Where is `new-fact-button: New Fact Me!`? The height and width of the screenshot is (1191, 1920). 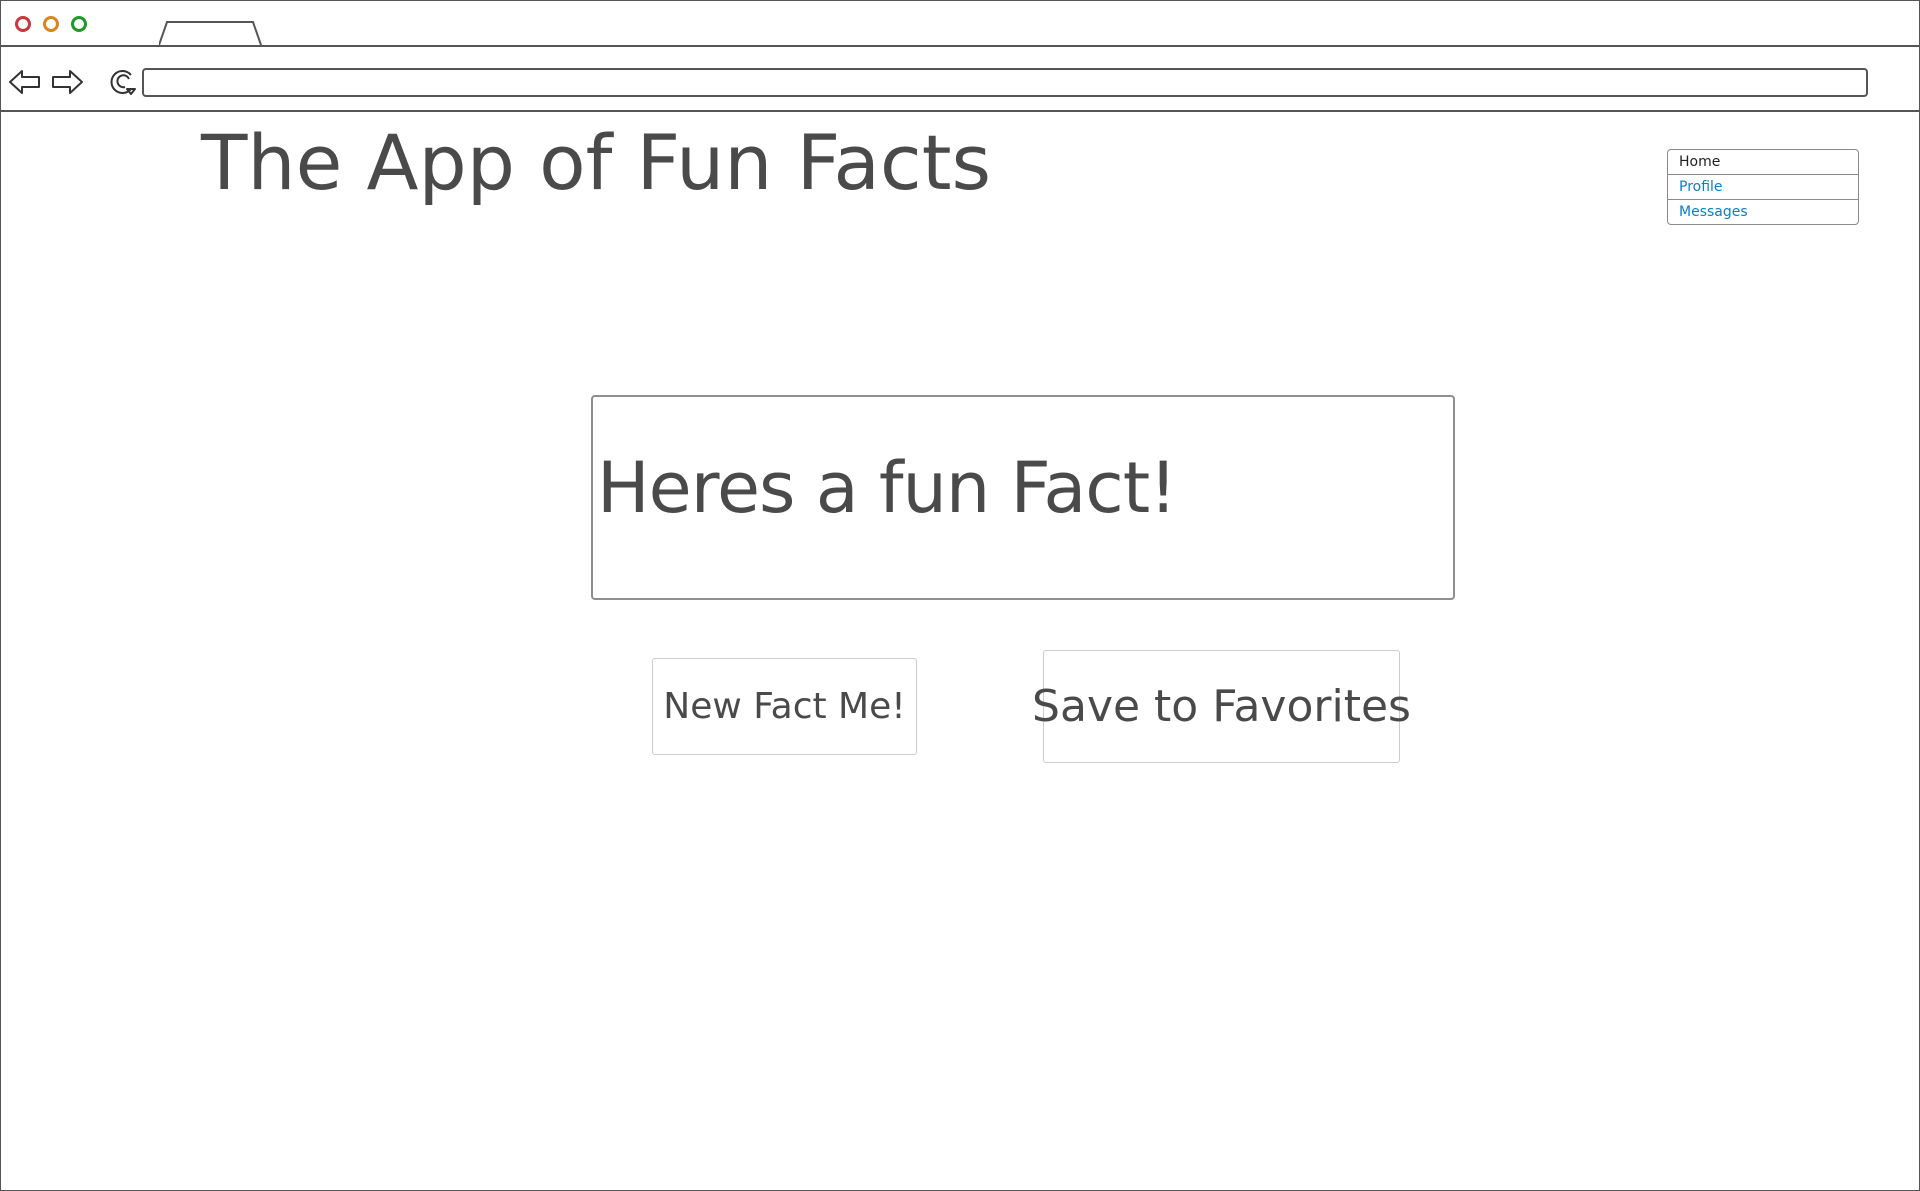 new-fact-button: New Fact Me! is located at coordinates (784, 706).